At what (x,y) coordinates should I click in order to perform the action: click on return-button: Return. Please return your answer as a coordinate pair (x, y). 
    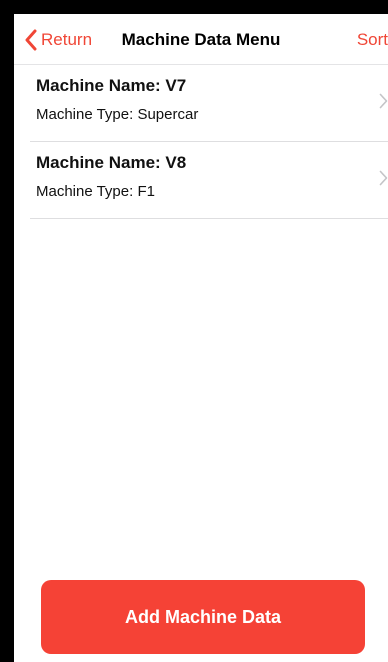
    Looking at the image, I should click on (58, 40).